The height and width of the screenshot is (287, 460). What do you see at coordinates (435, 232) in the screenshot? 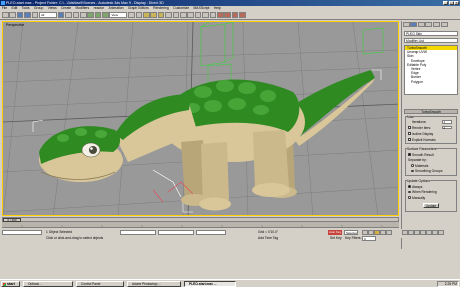
I see `orbit-icon` at bounding box center [435, 232].